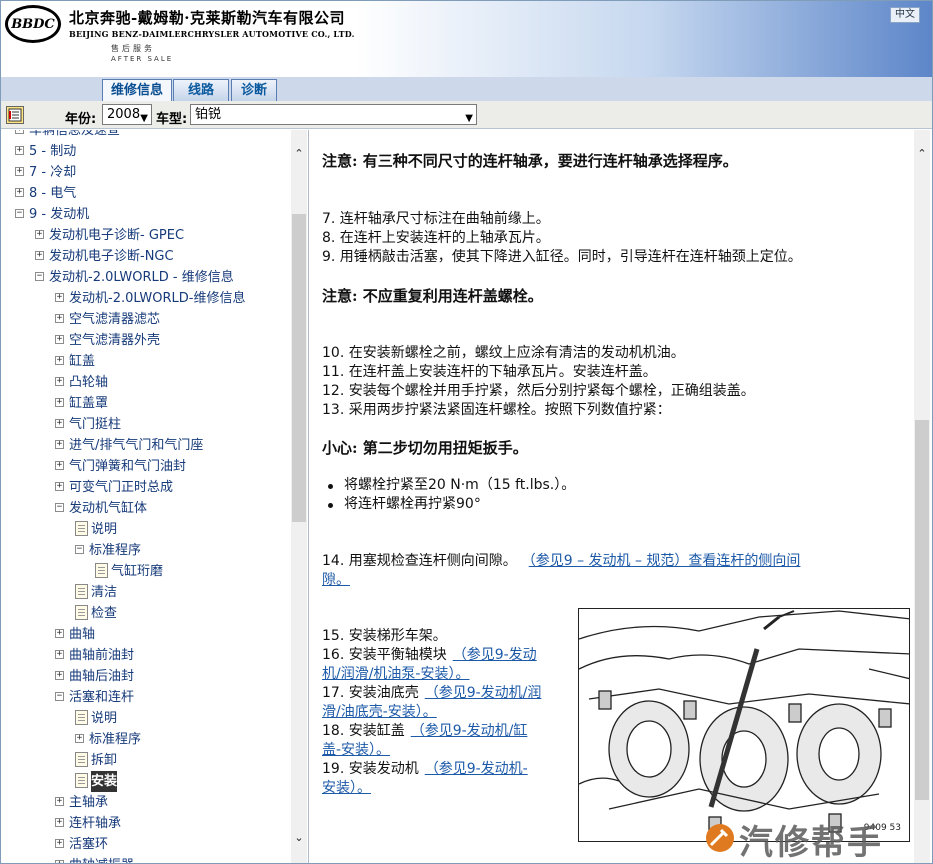 This screenshot has width=933, height=864. Describe the element at coordinates (145, 466) in the screenshot. I see `tree-item: + 气门弹簧和气门油封` at that location.